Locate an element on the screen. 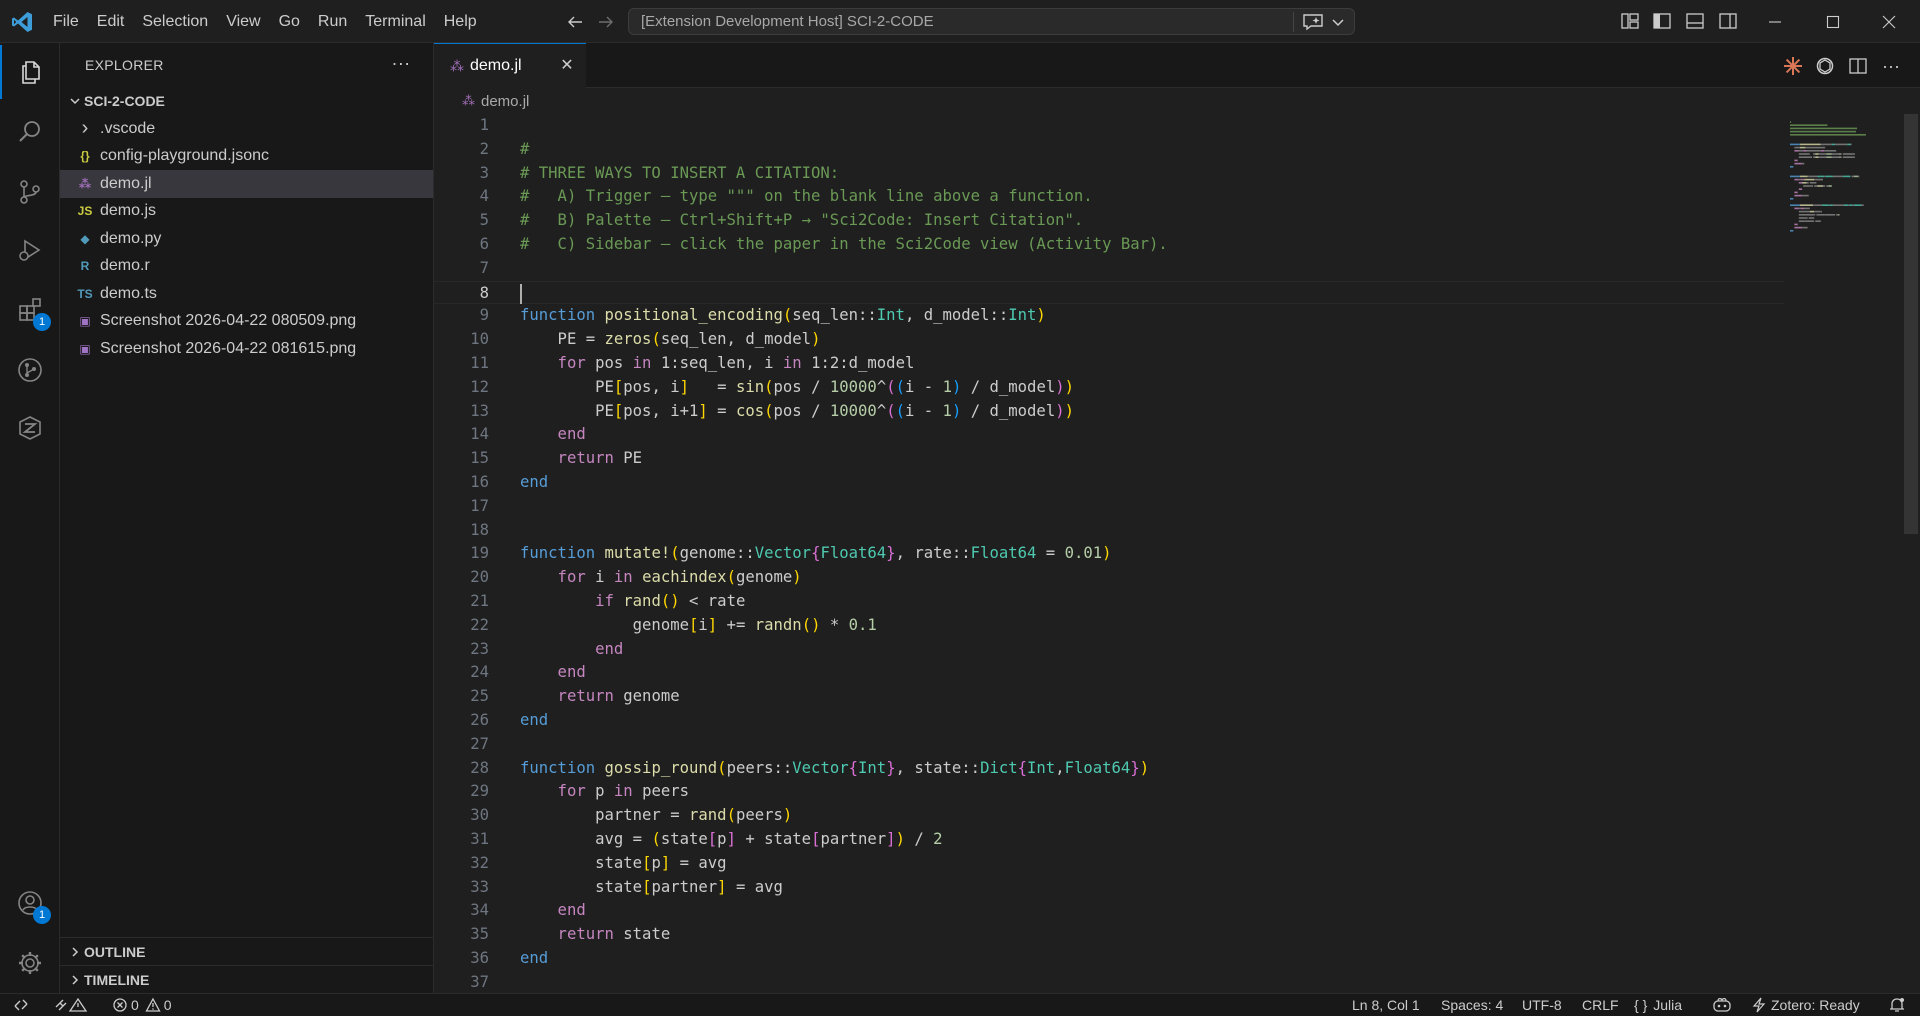 Image resolution: width=1920 pixels, height=1016 pixels. file-tree-item: Rdemo.r is located at coordinates (246, 267).